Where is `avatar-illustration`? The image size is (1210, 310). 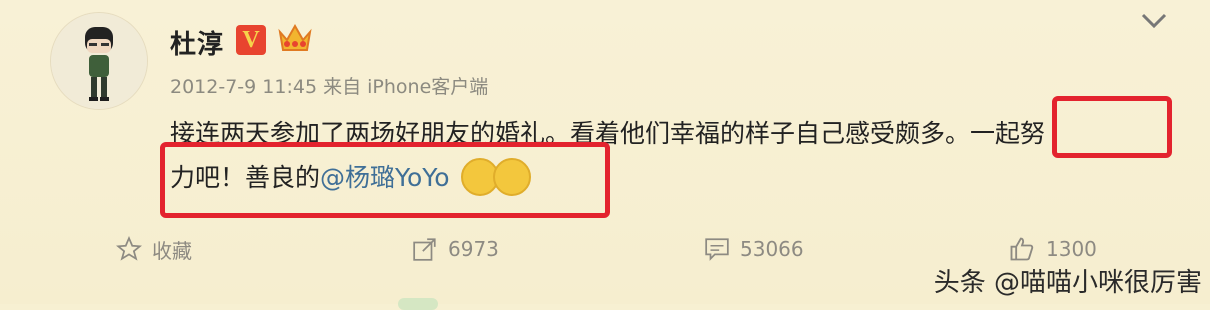 avatar-illustration is located at coordinates (99, 61).